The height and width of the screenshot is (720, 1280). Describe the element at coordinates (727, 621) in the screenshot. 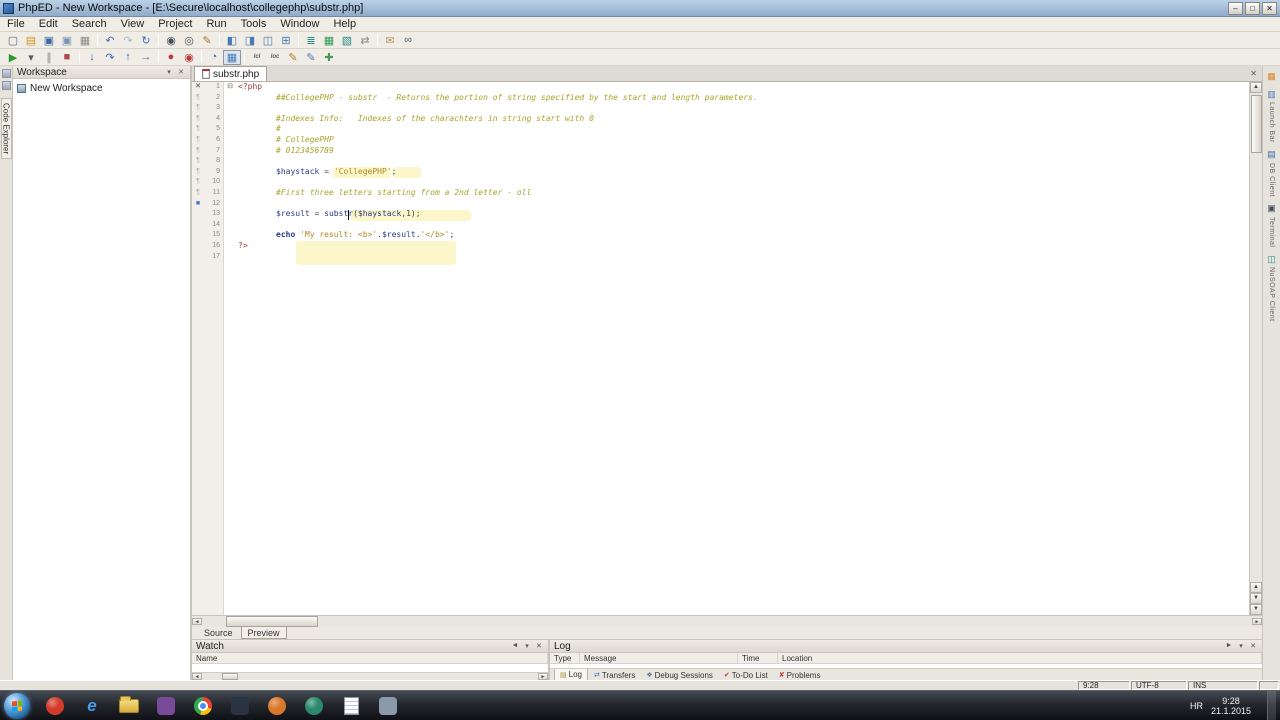

I see `editor-horizontal-scrollbar: ◄ ►` at that location.